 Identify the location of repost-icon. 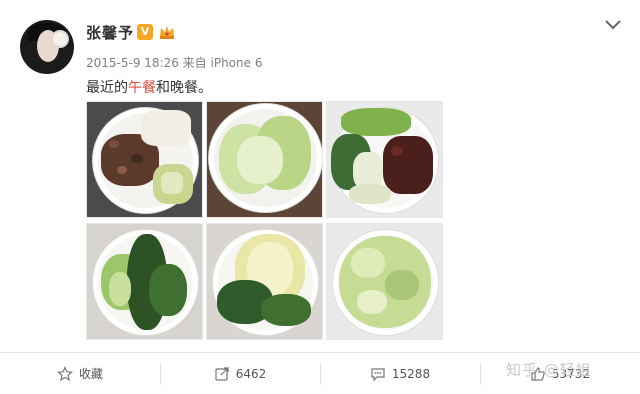
(222, 373).